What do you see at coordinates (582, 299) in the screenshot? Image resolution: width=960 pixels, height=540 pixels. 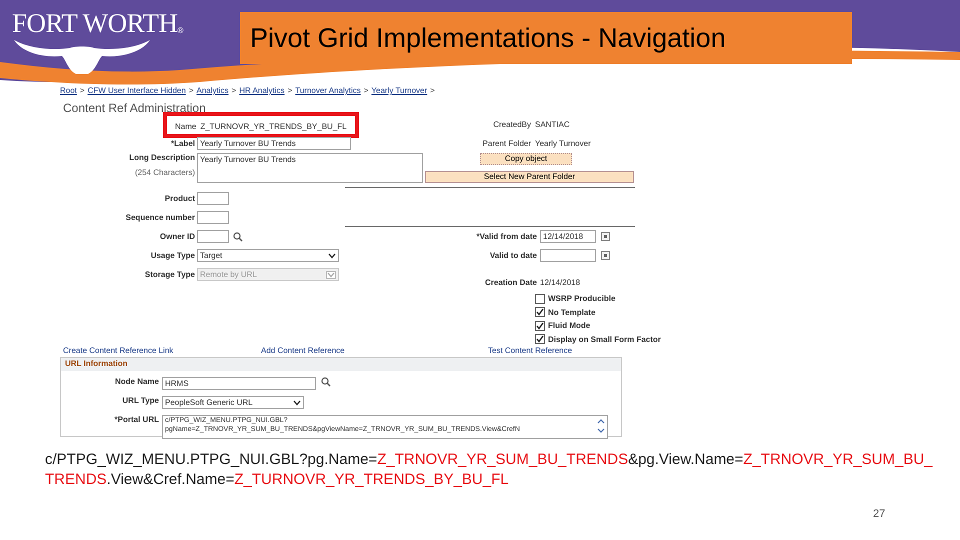 I see `checkbox-label: WSRP Producible` at bounding box center [582, 299].